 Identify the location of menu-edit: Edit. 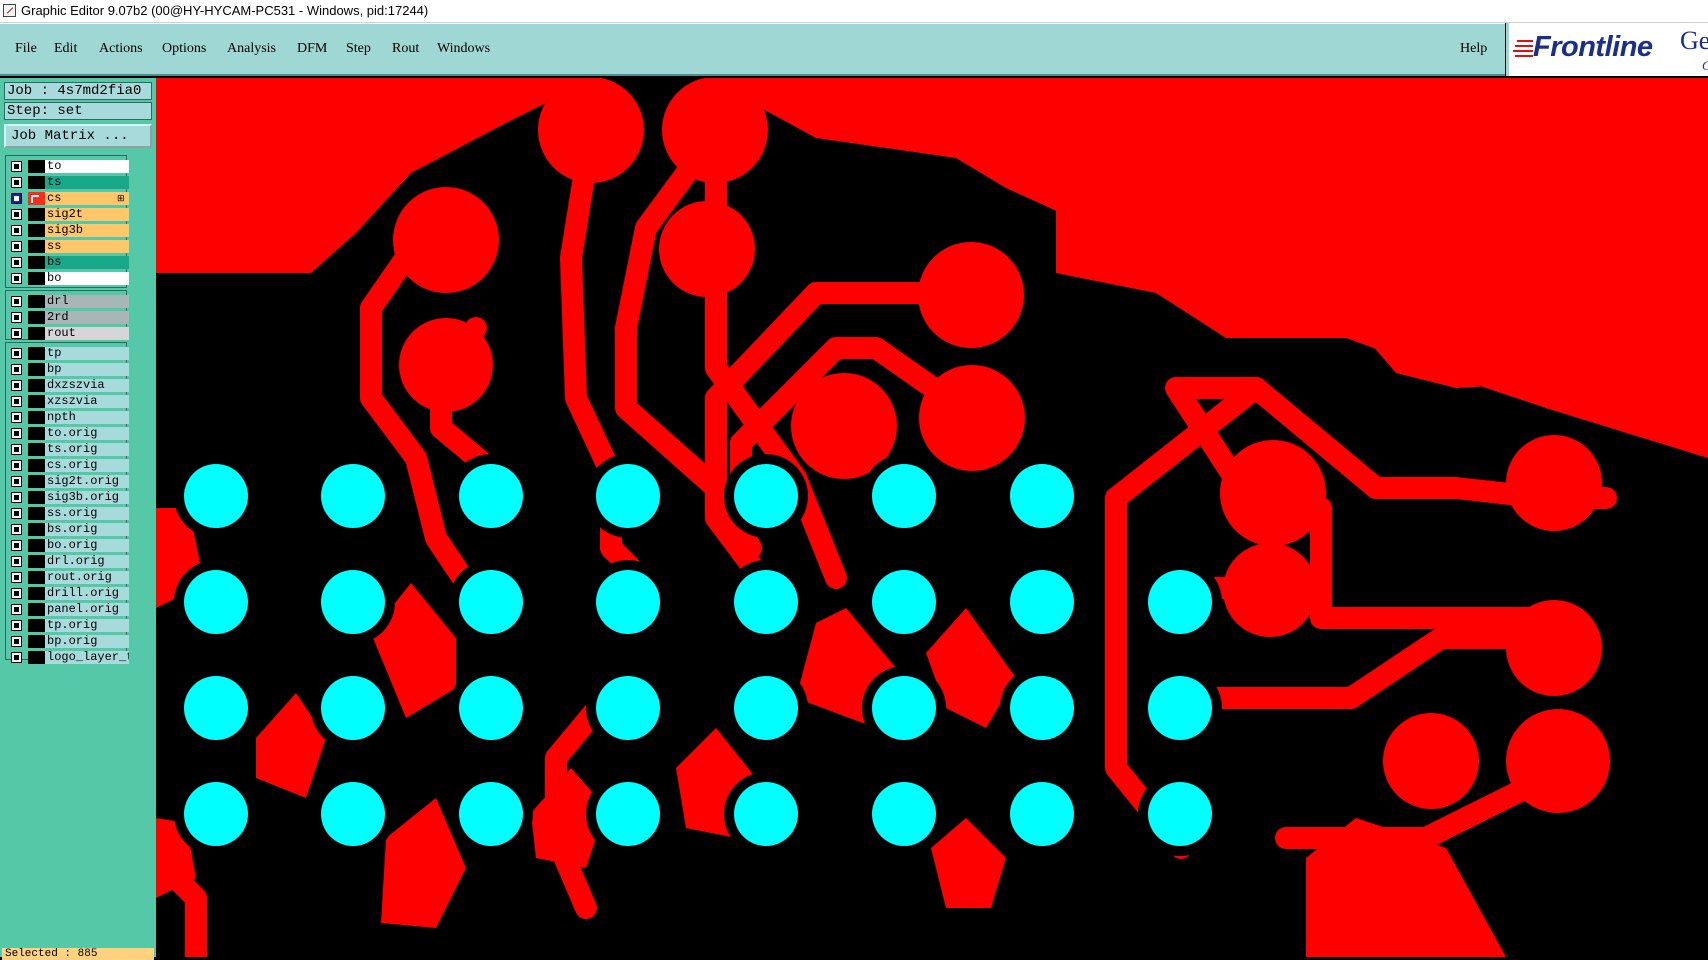
(65, 49).